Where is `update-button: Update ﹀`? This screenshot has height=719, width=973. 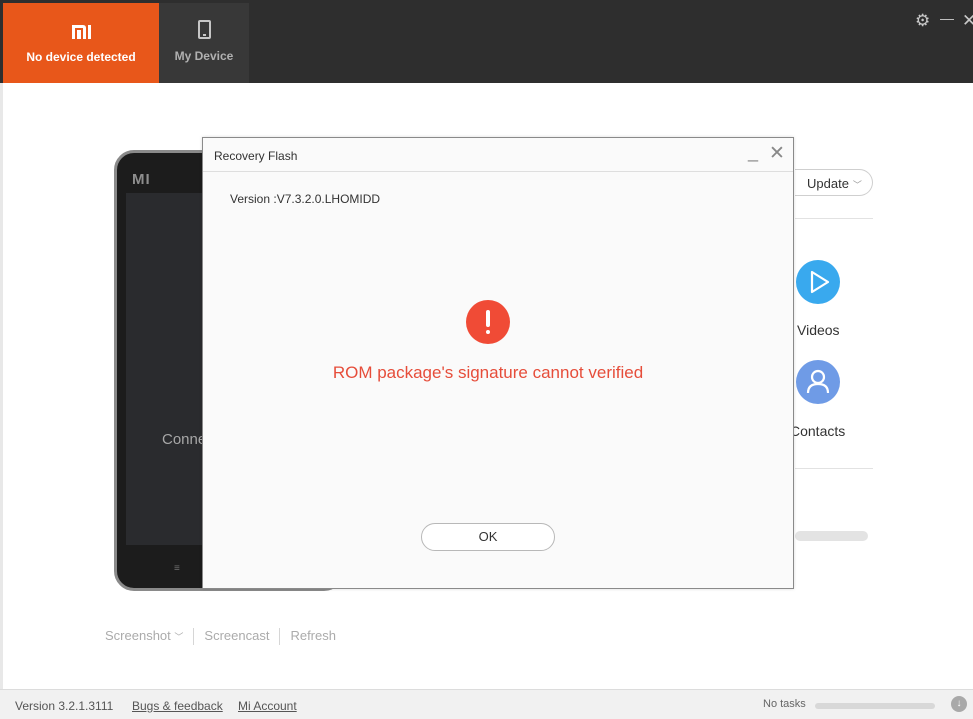 update-button: Update ﹀ is located at coordinates (834, 182).